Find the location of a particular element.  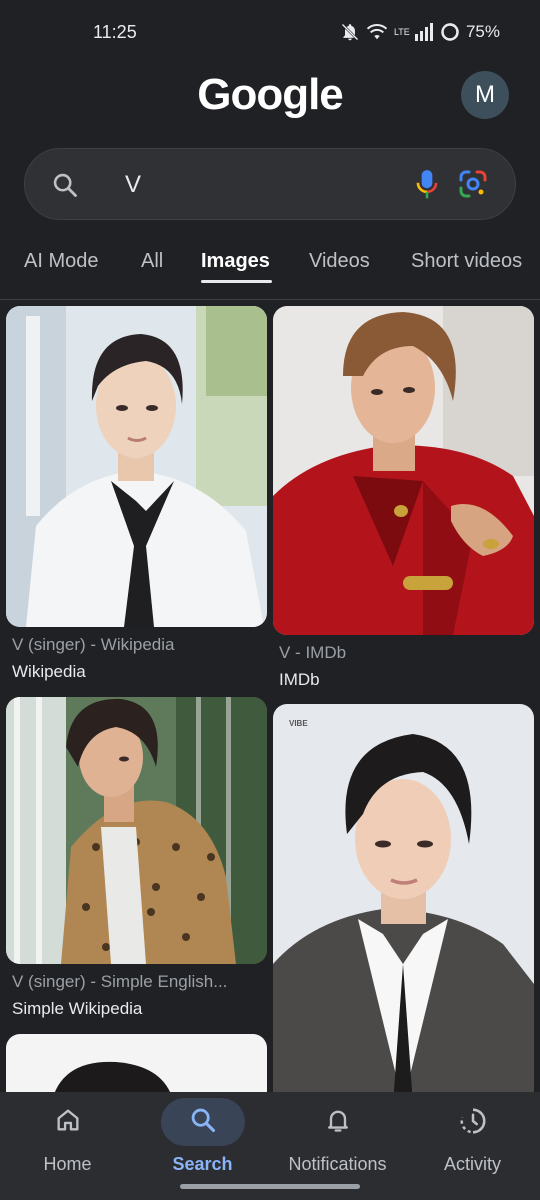

nav-label-notifications: Notifications is located at coordinates (337, 1164).